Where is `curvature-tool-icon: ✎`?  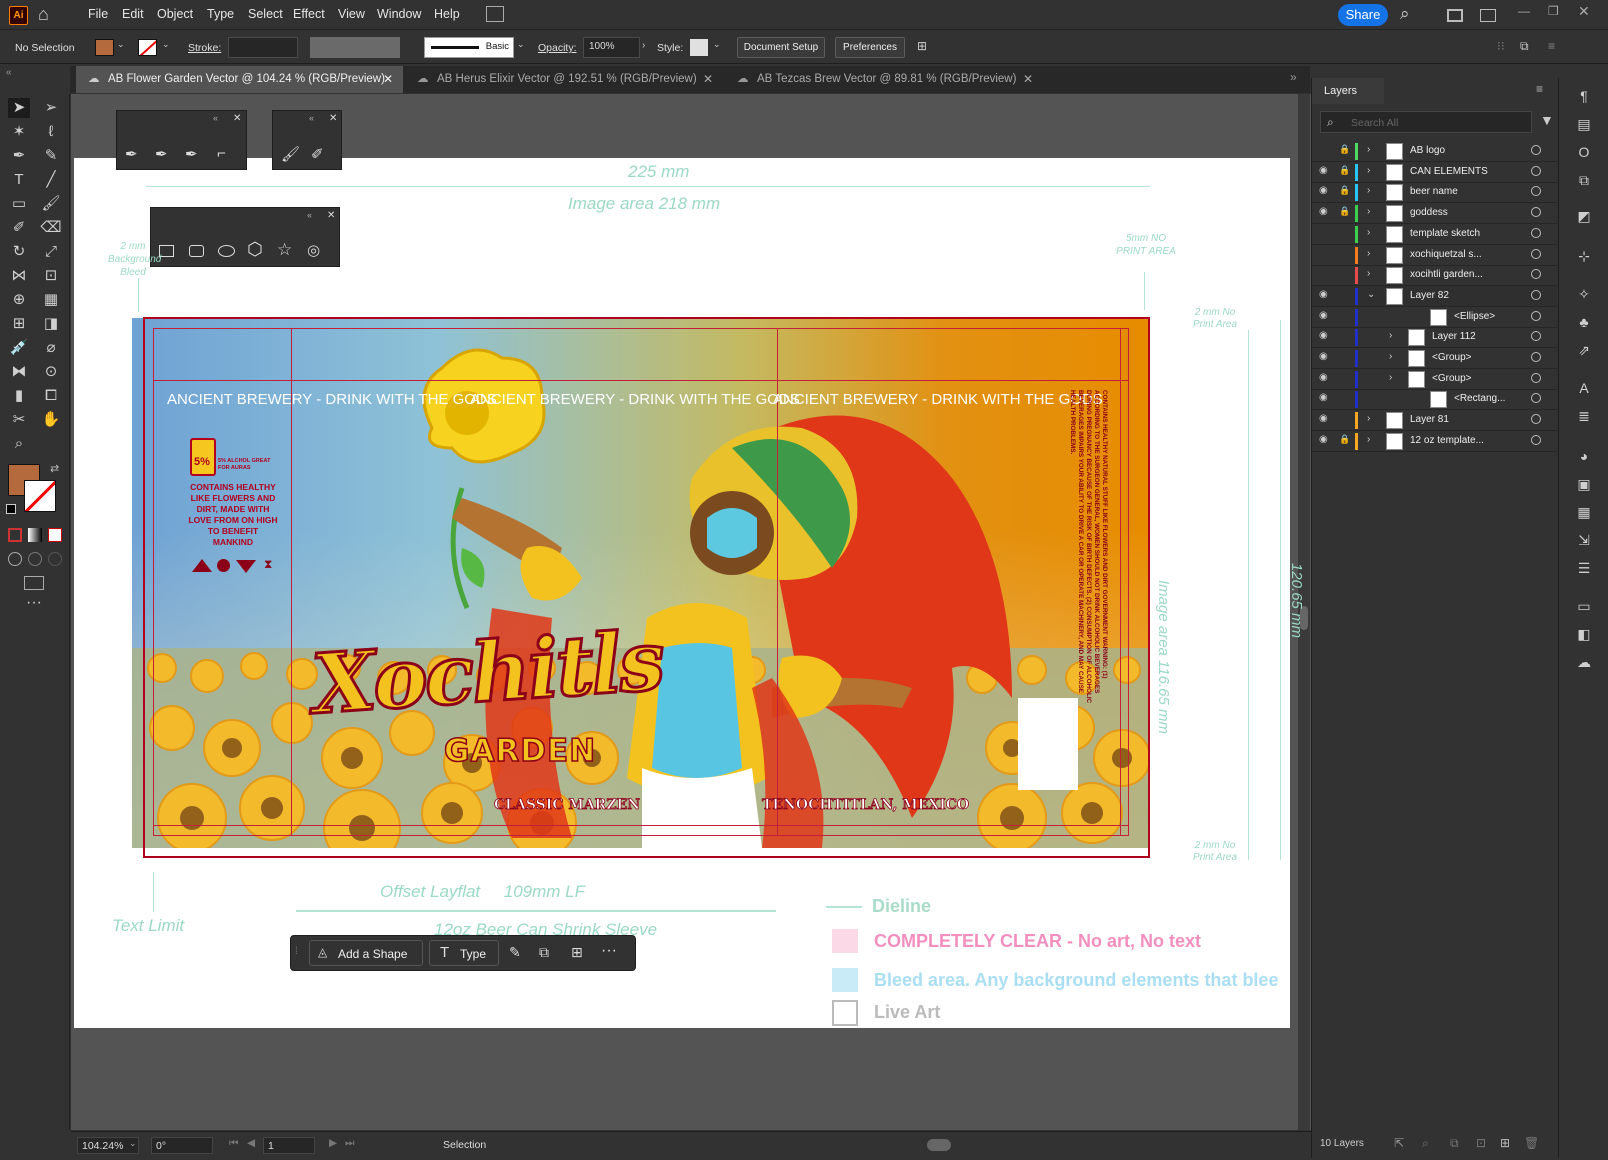
curvature-tool-icon: ✎ is located at coordinates (51, 156).